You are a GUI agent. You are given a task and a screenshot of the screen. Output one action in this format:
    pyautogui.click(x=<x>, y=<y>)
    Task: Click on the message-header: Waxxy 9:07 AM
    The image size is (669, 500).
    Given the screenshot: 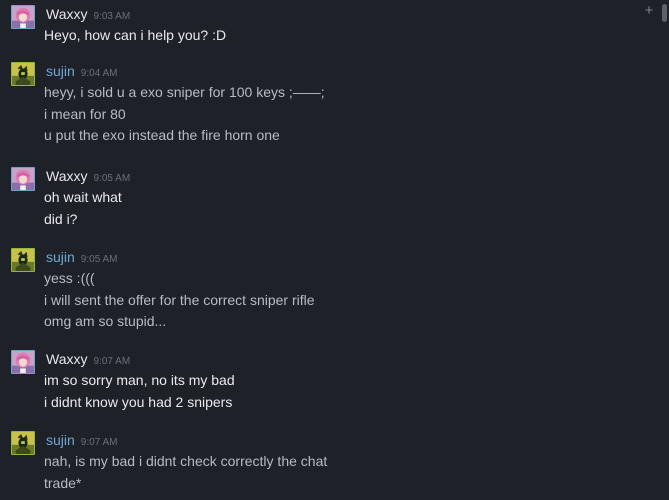 What is the action you would take?
    pyautogui.click(x=88, y=359)
    